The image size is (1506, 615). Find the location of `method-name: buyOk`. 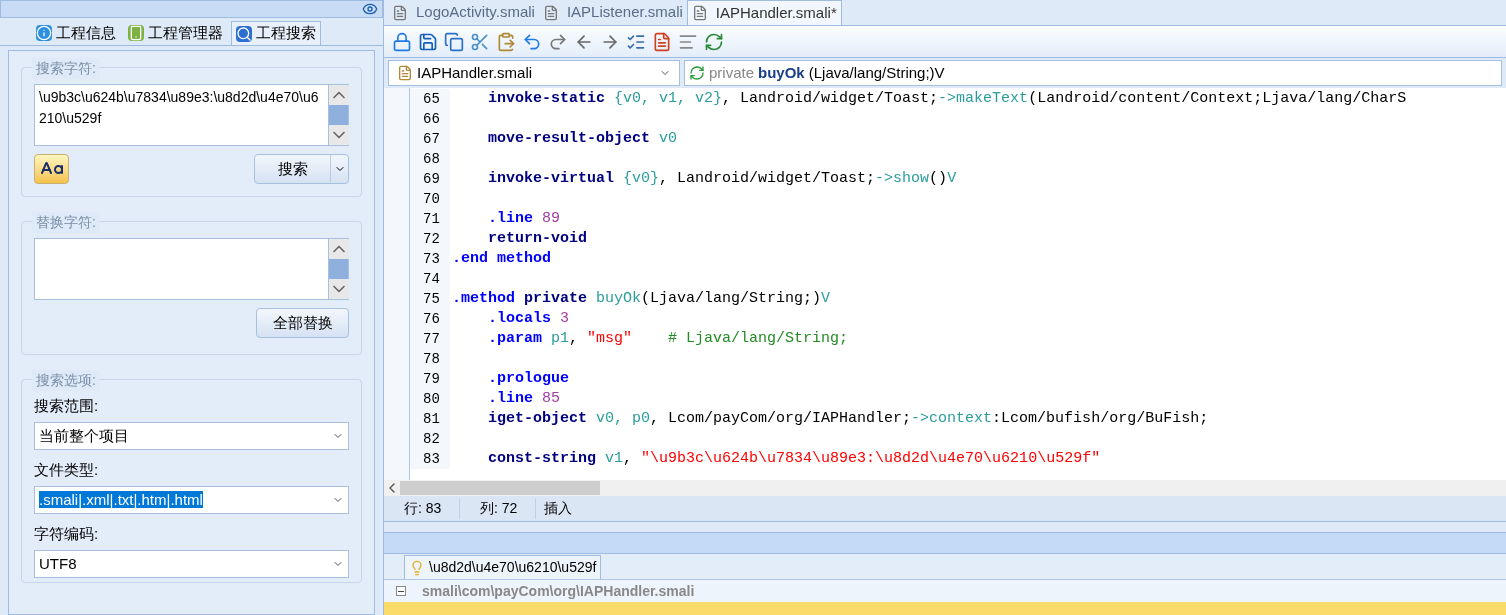

method-name: buyOk is located at coordinates (781, 72).